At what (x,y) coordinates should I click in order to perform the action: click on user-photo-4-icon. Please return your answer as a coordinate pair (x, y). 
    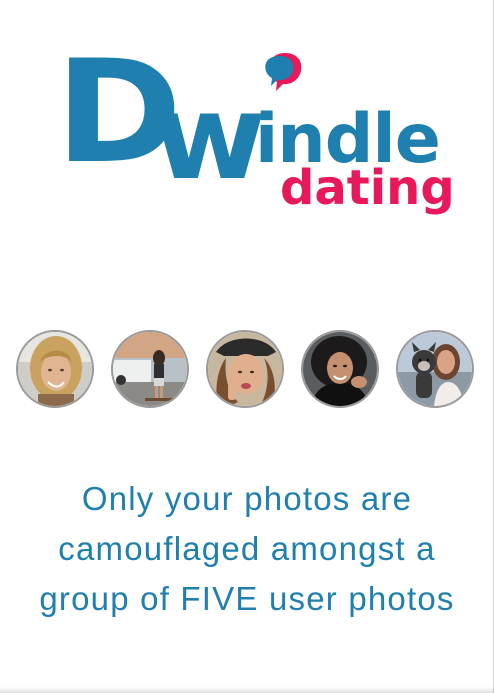
    Looking at the image, I should click on (340, 369).